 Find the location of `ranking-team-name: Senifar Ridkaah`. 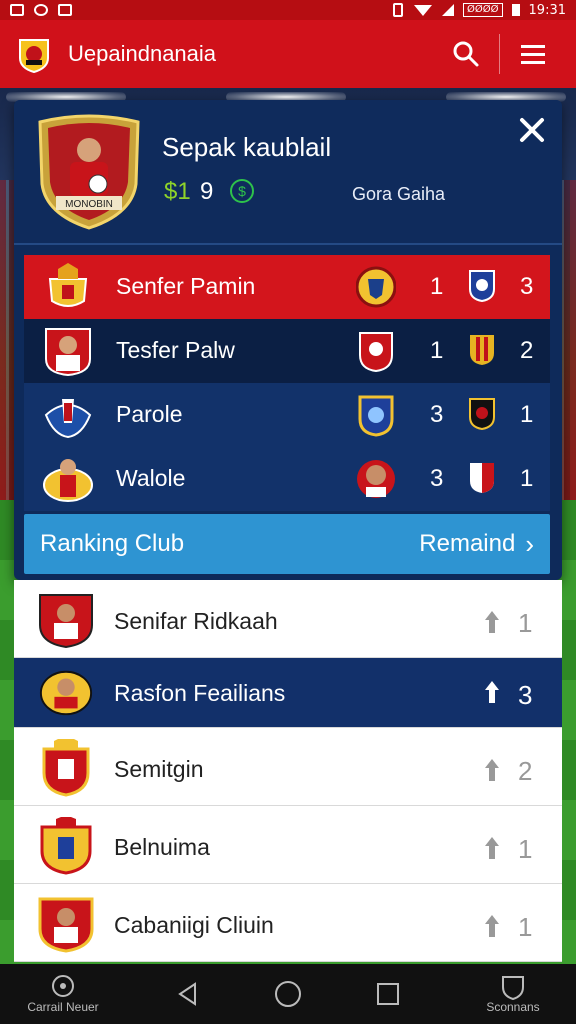

ranking-team-name: Senifar Ridkaah is located at coordinates (196, 621).